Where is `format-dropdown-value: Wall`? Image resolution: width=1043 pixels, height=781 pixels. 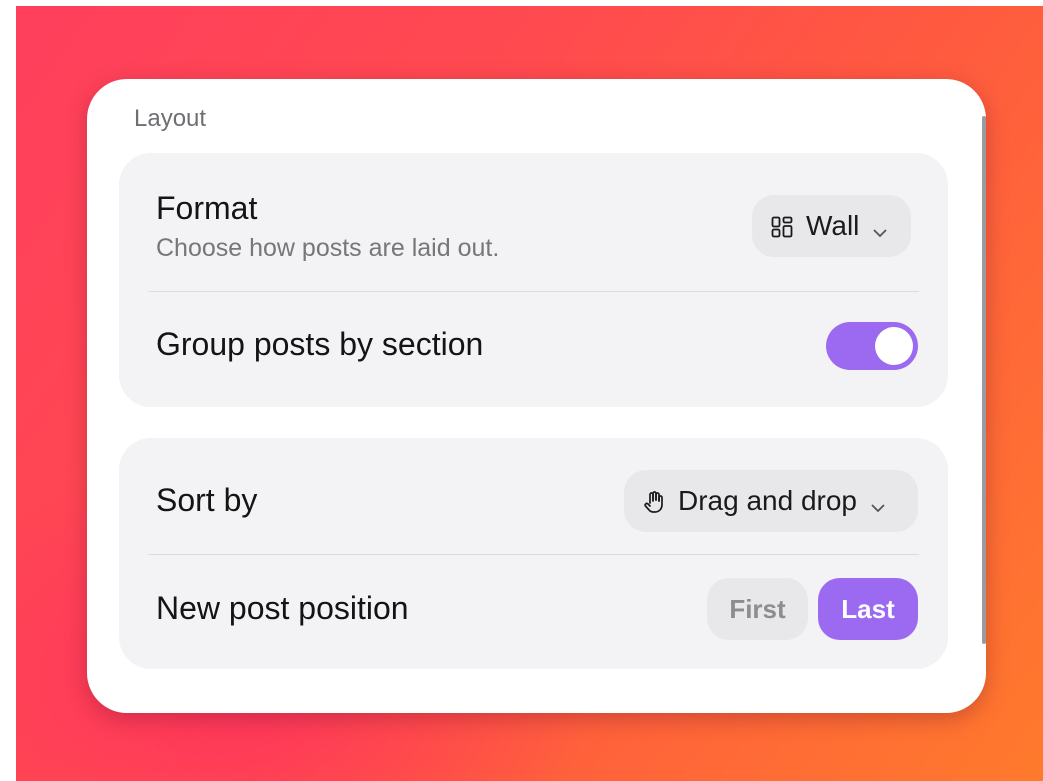 format-dropdown-value: Wall is located at coordinates (833, 225).